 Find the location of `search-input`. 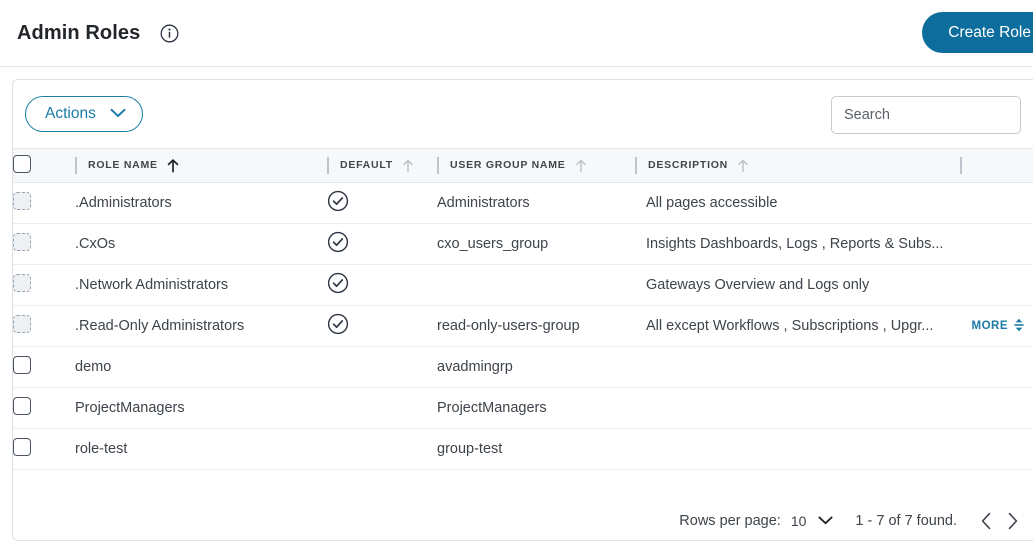

search-input is located at coordinates (926, 115).